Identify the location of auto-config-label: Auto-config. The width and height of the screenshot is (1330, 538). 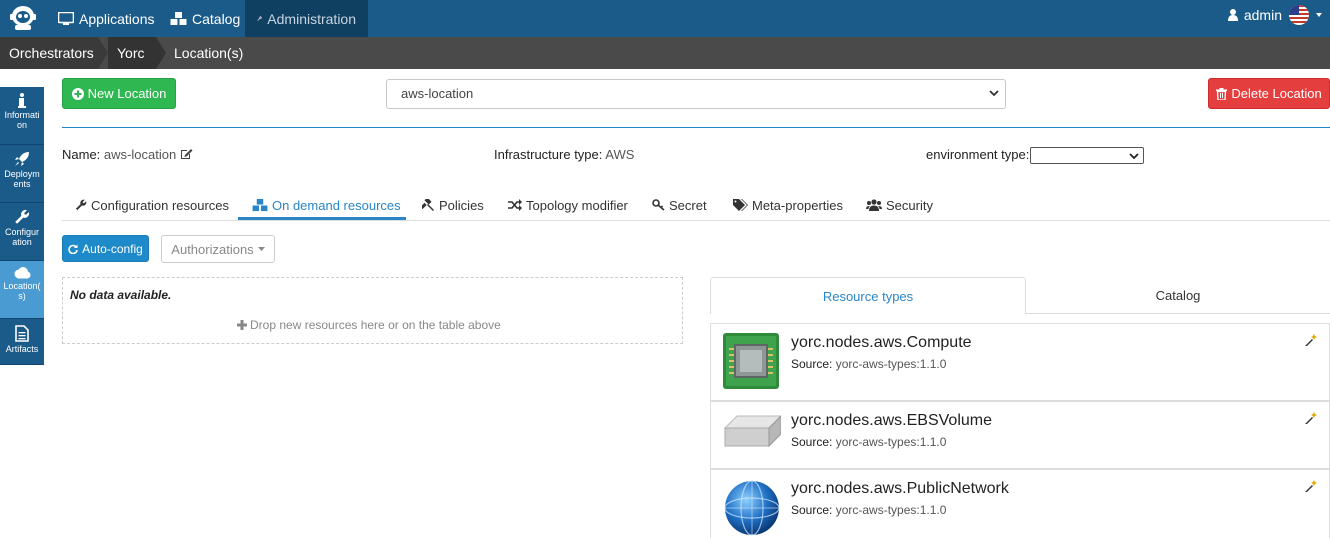
(112, 248).